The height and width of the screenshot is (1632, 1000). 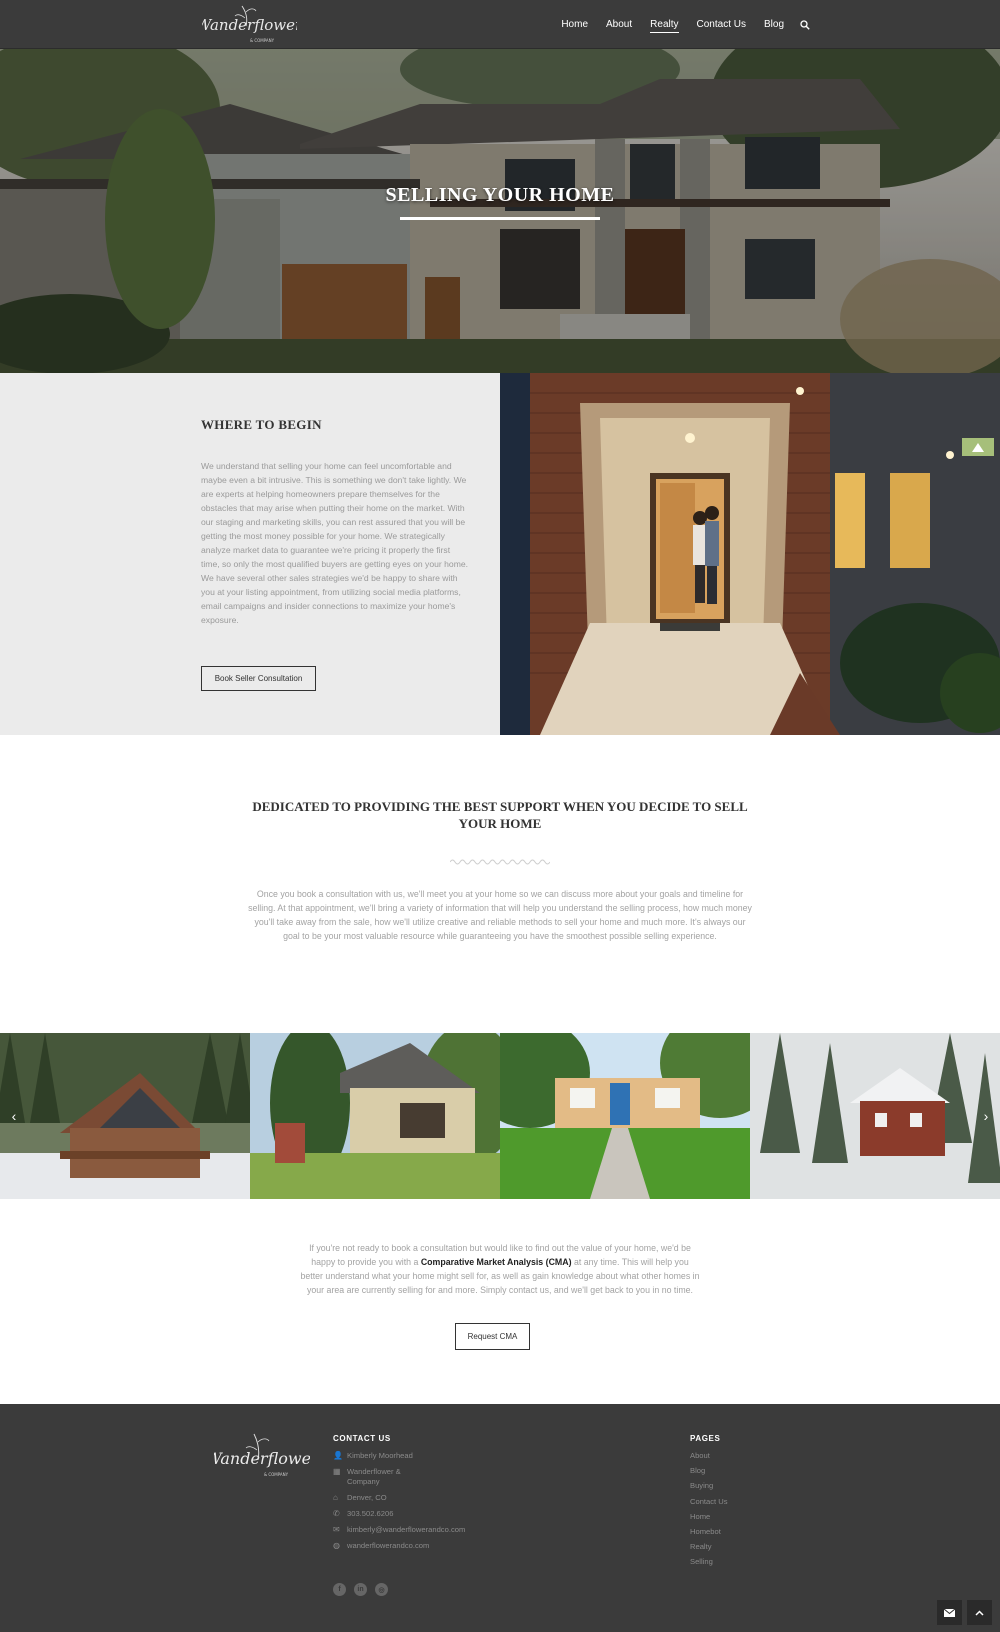 I want to click on globe-icon: ◍, so click(x=336, y=1545).